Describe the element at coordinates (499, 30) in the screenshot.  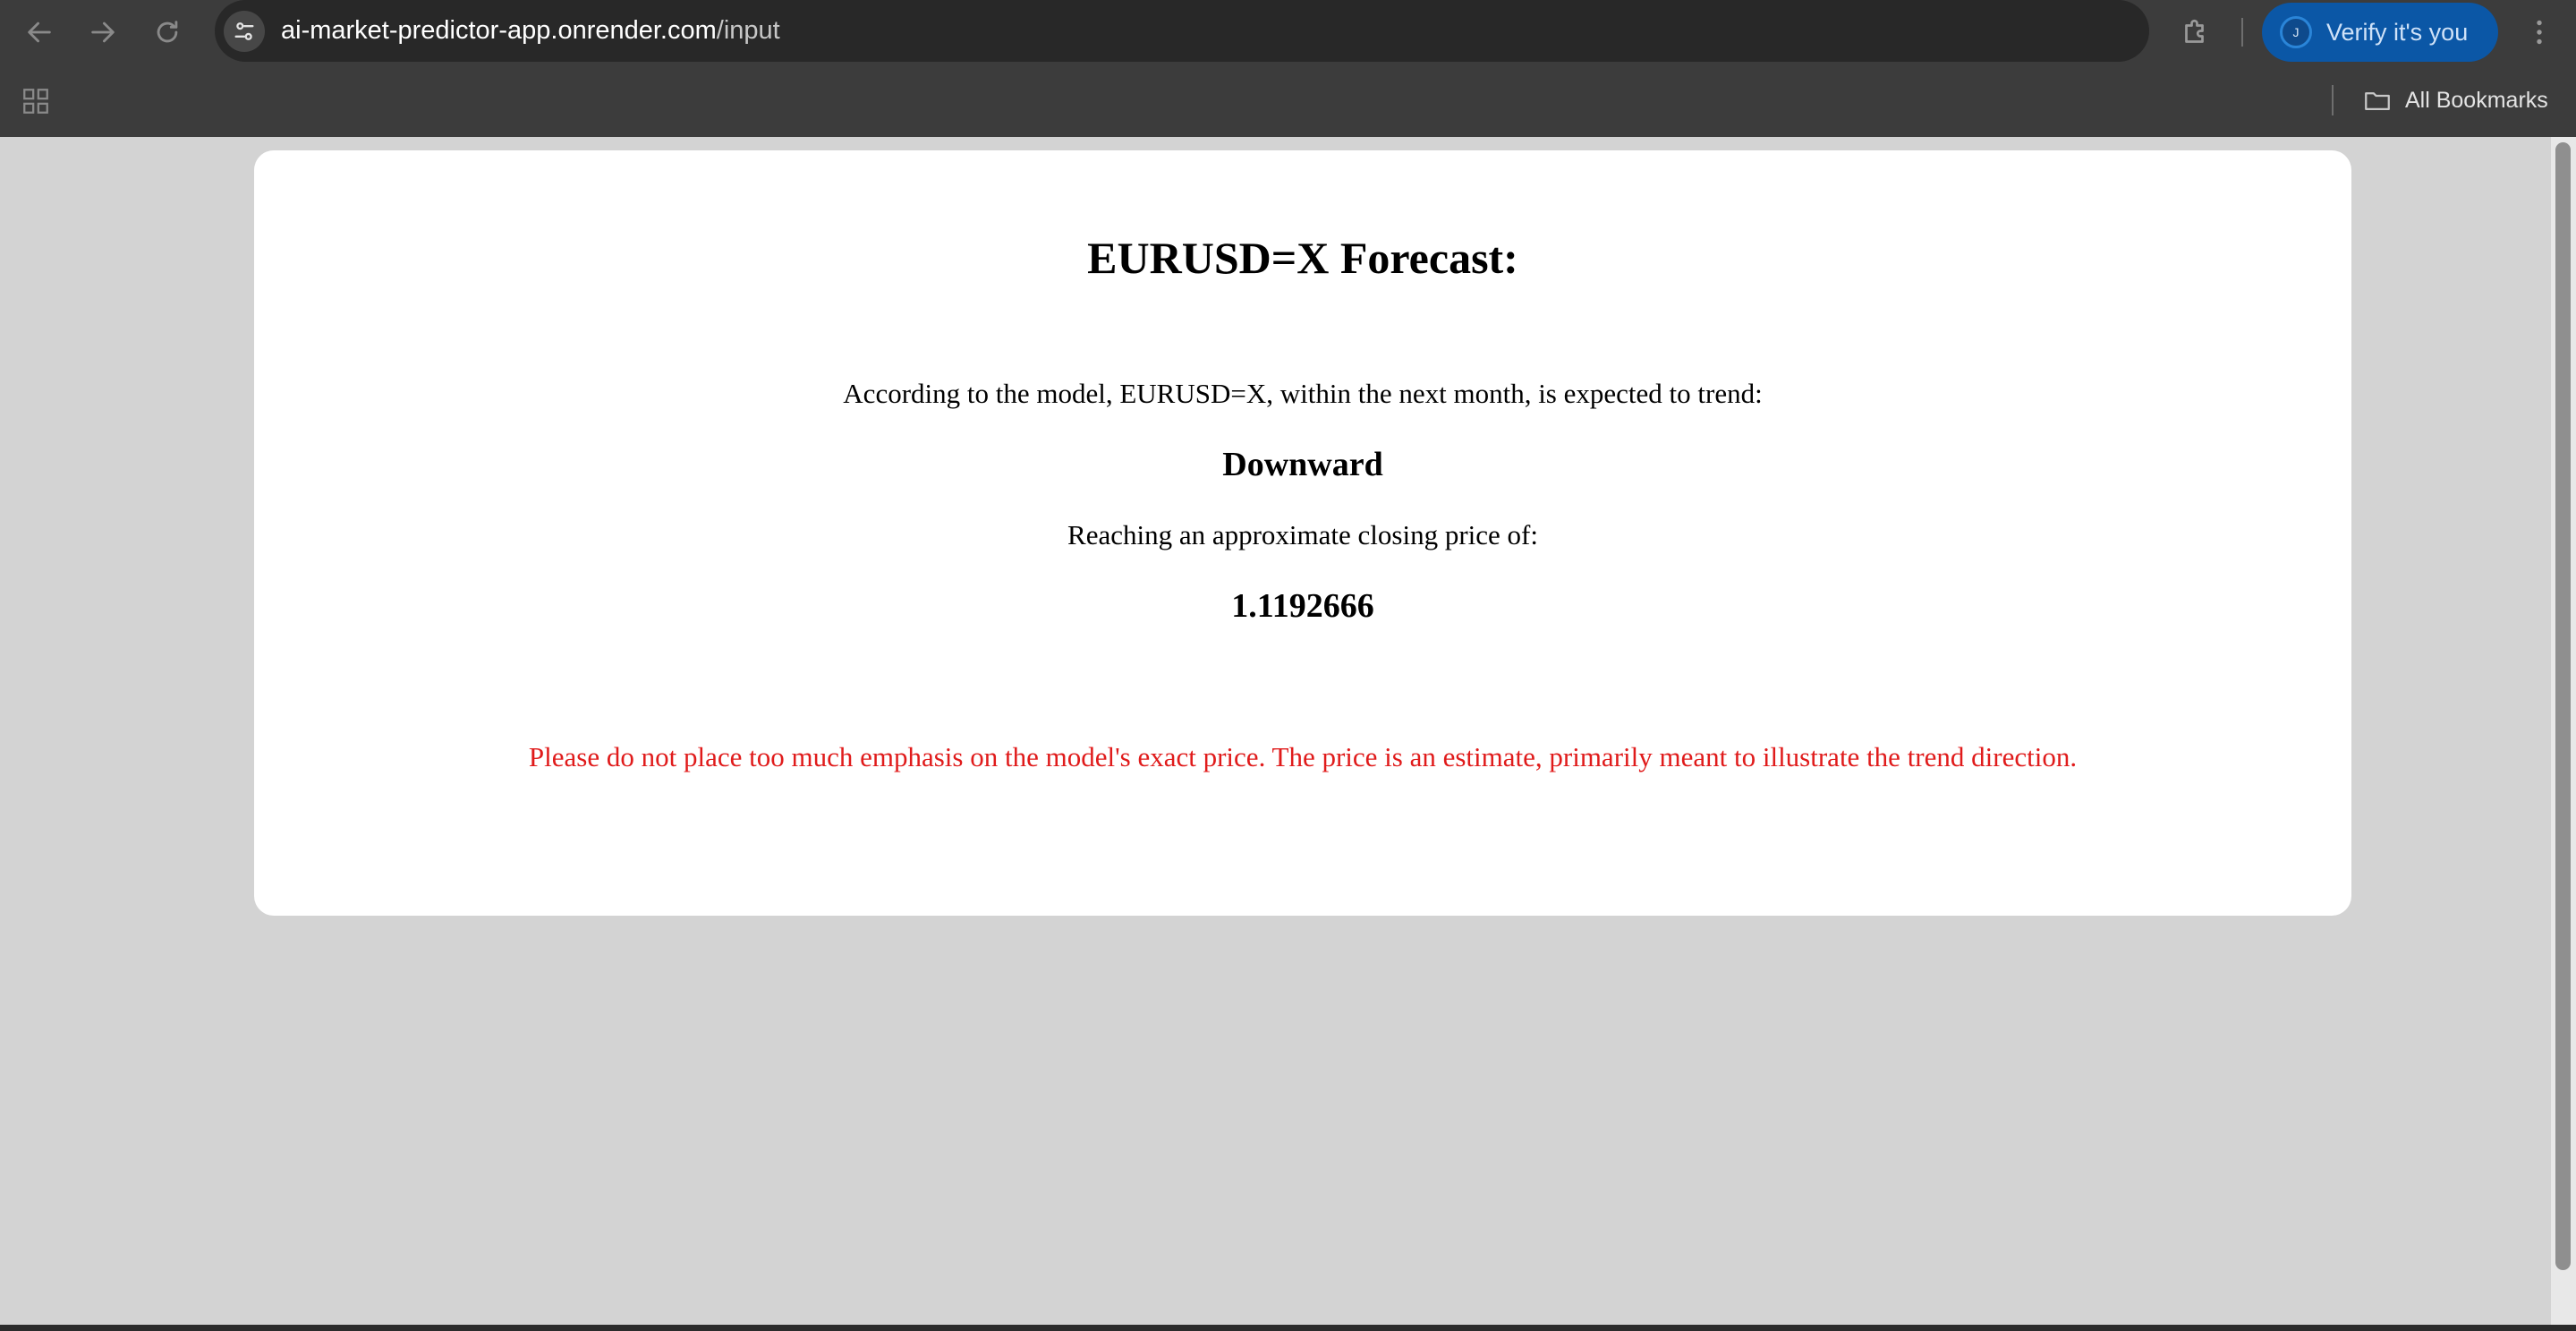
I see `url-host: ai-market-predictor-app.onrender.com` at that location.